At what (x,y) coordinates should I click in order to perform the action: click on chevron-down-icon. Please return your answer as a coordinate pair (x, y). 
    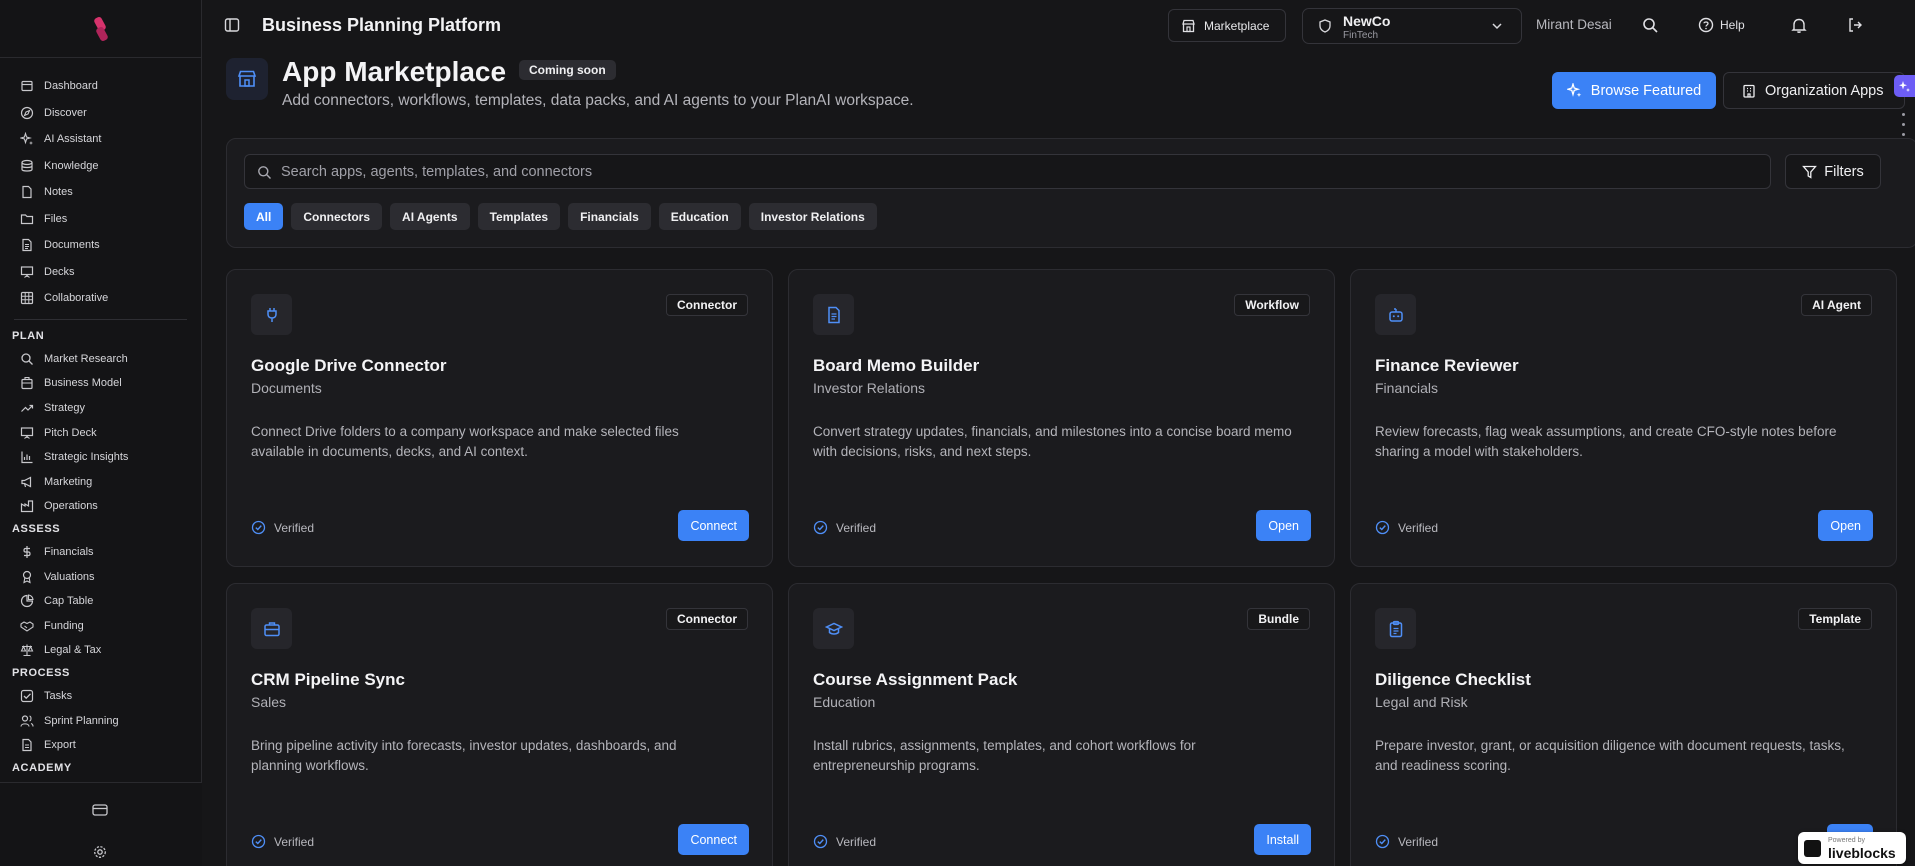
    Looking at the image, I should click on (1497, 26).